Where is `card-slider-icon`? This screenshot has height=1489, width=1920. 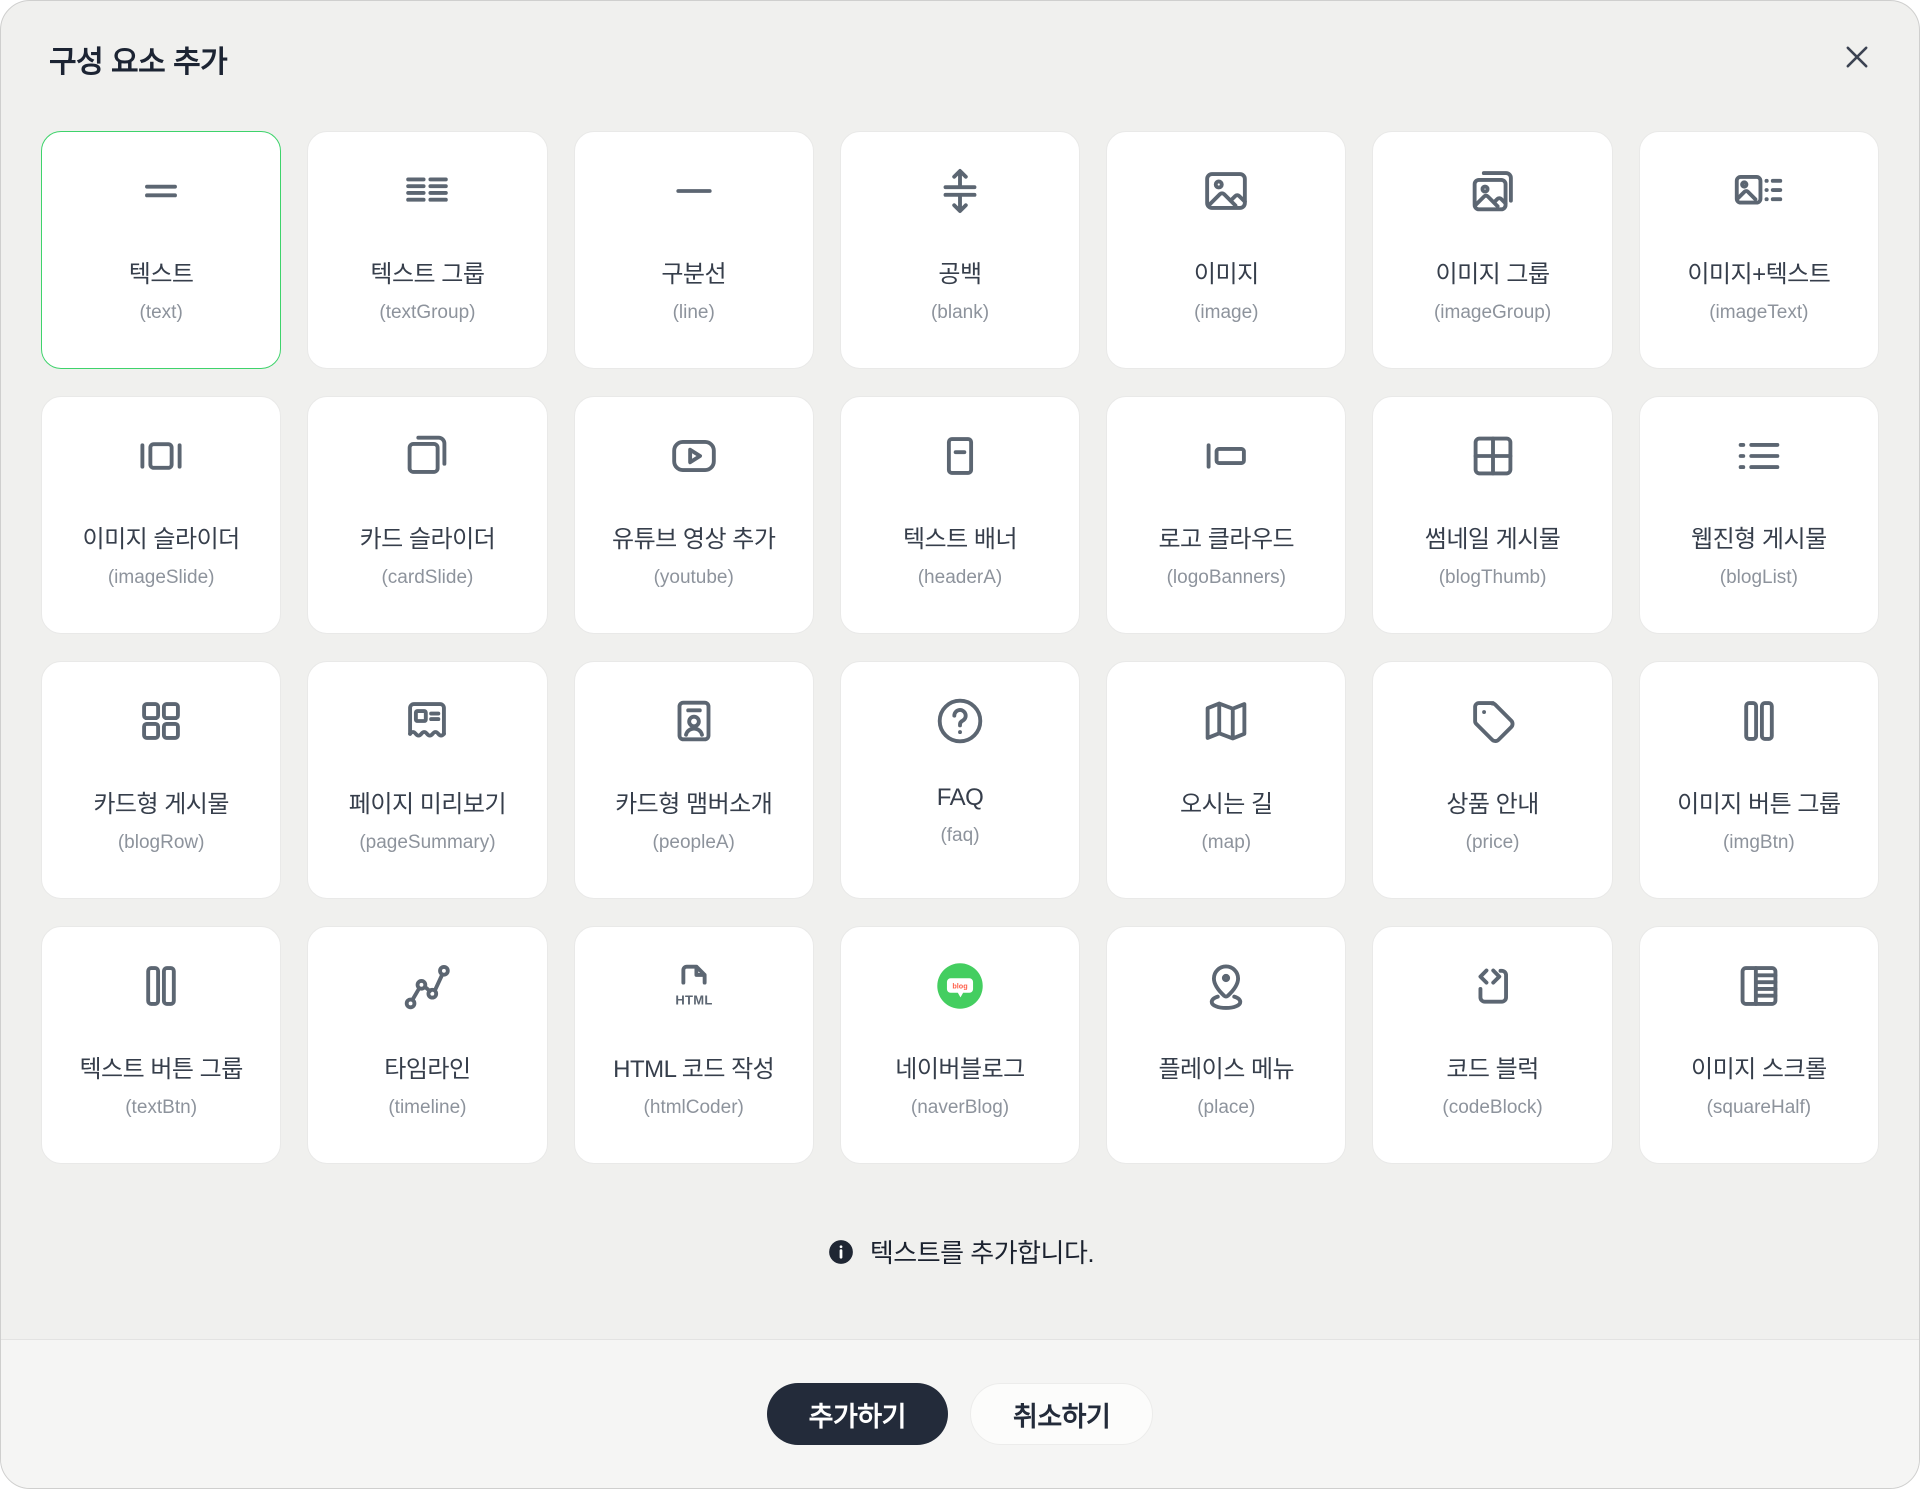
card-slider-icon is located at coordinates (427, 456).